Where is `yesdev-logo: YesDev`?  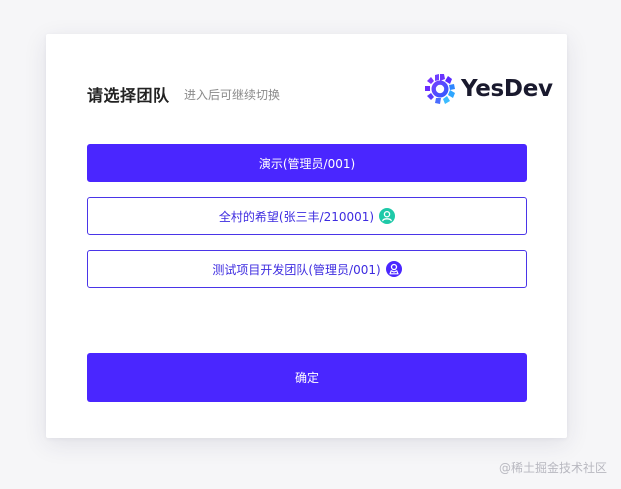
yesdev-logo: YesDev is located at coordinates (488, 89).